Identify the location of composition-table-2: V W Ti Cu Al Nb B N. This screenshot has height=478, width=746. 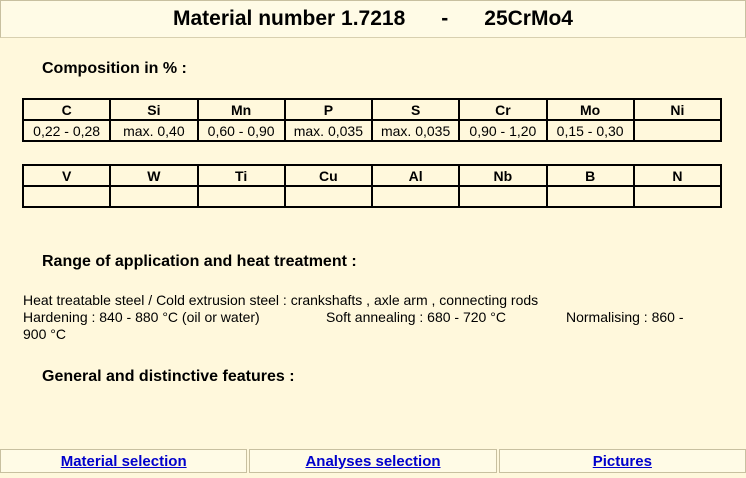
(372, 186).